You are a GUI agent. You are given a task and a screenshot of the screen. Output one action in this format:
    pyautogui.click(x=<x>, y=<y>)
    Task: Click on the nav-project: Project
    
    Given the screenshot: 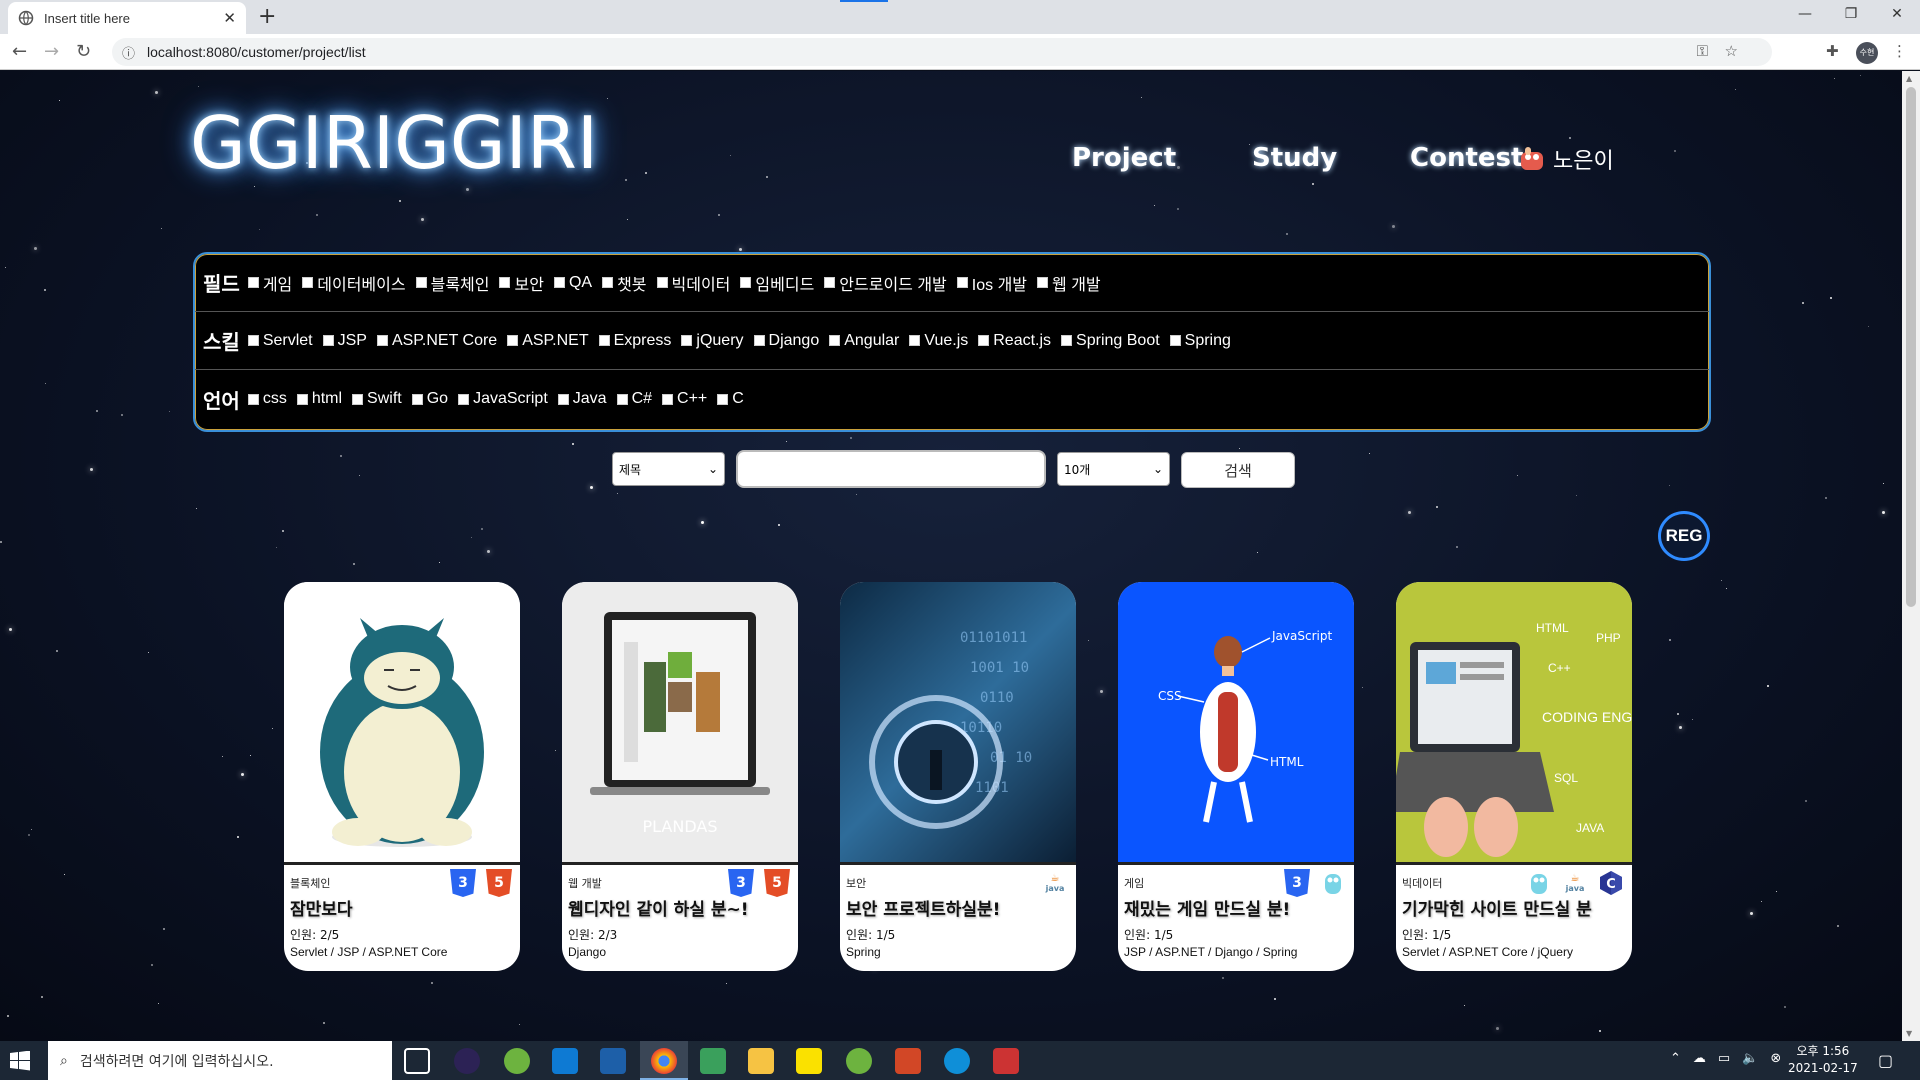 What is the action you would take?
    pyautogui.click(x=1124, y=158)
    